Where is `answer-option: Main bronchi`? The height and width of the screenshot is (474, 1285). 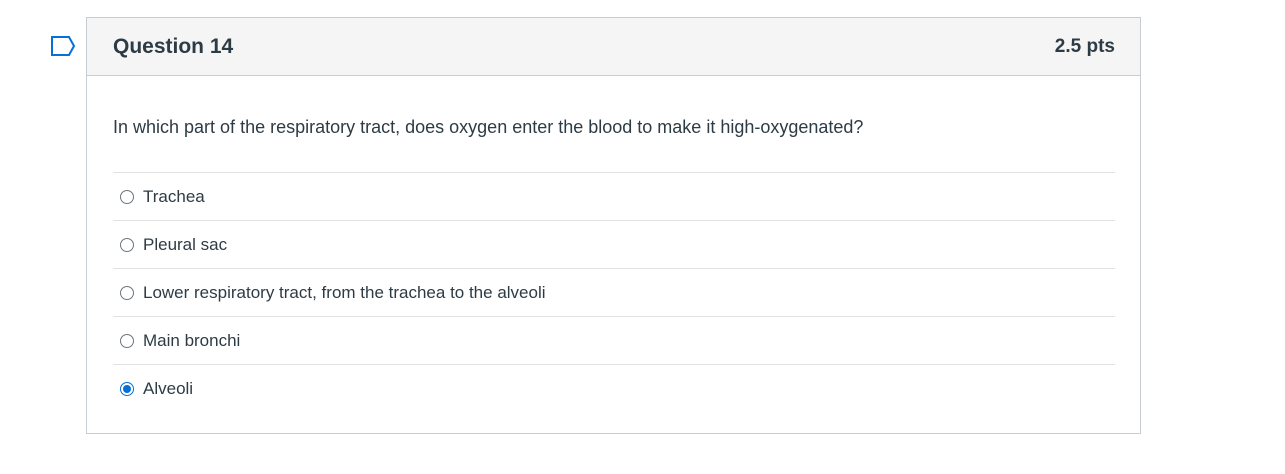 answer-option: Main bronchi is located at coordinates (614, 340).